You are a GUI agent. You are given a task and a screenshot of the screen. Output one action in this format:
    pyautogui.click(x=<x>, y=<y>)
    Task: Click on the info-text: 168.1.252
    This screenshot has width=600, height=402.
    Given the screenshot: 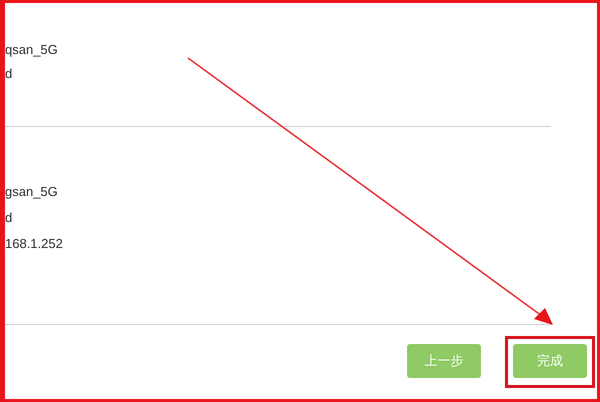 What is the action you would take?
    pyautogui.click(x=34, y=244)
    